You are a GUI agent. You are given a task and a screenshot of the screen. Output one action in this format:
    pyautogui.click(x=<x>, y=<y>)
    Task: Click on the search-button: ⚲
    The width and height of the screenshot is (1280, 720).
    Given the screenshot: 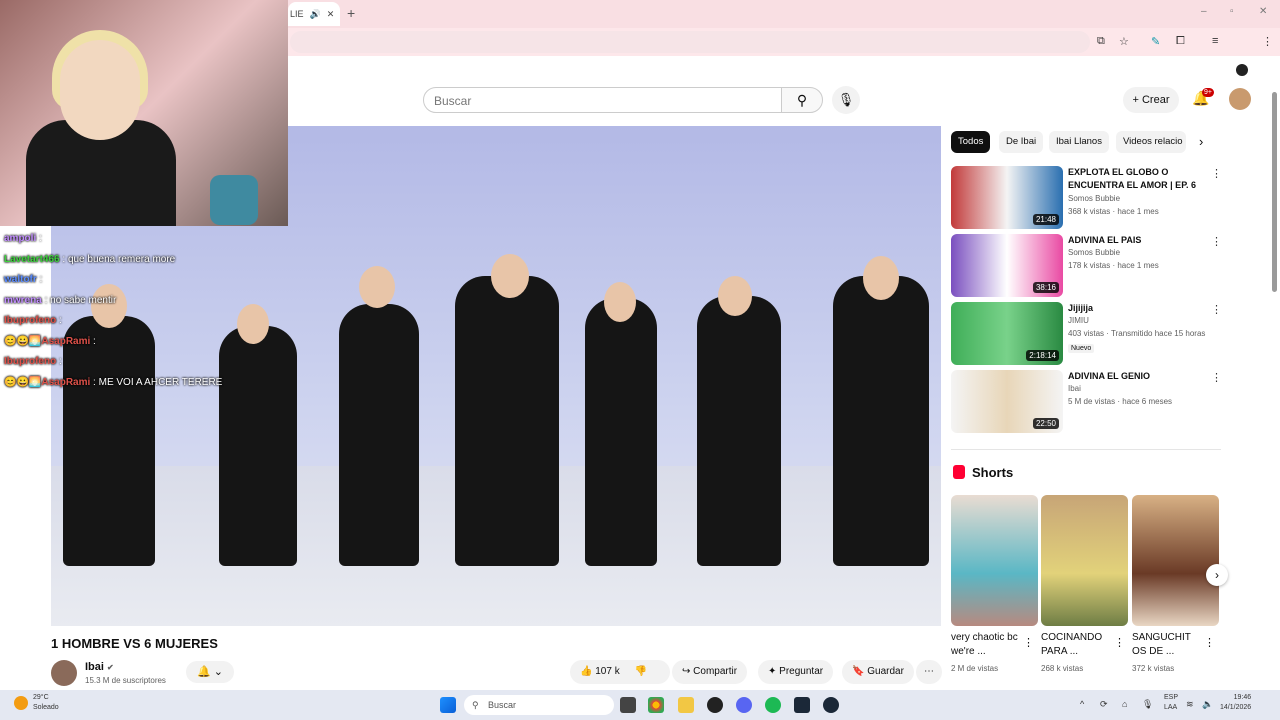 What is the action you would take?
    pyautogui.click(x=802, y=100)
    